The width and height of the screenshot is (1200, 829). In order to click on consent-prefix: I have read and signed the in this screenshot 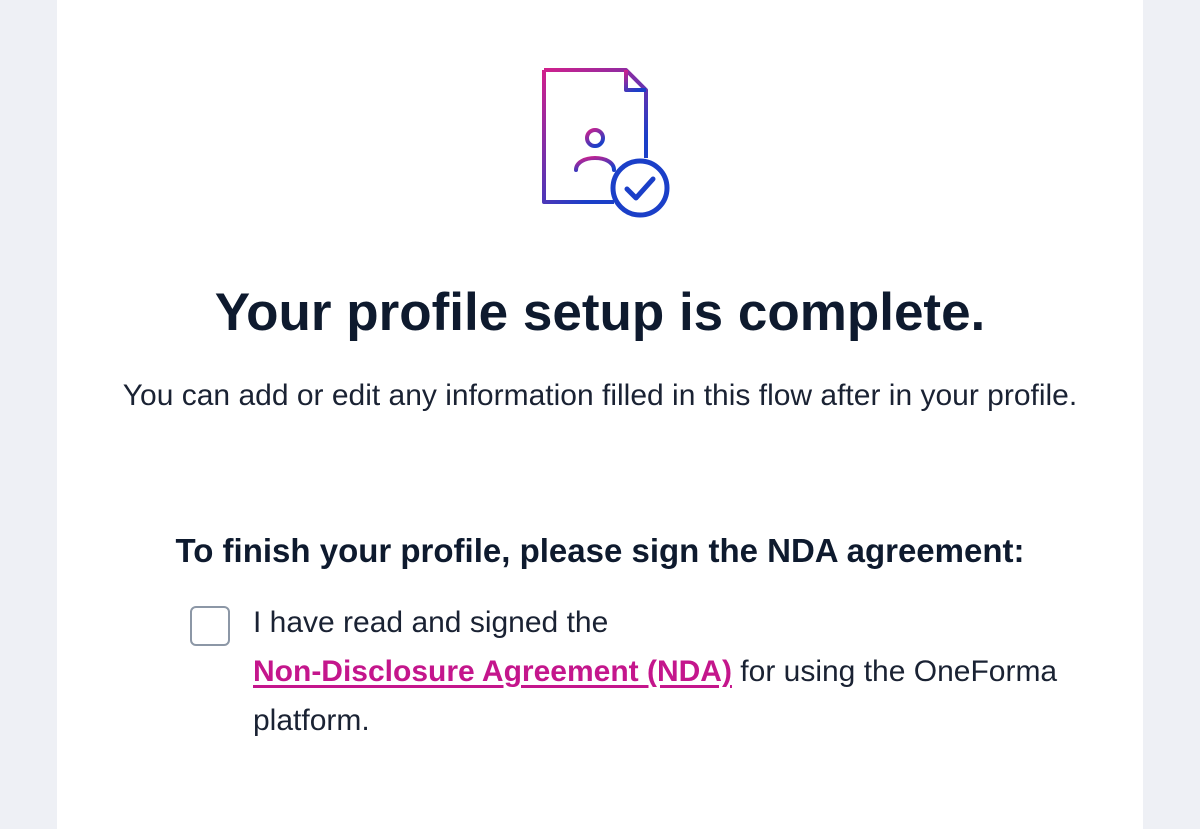, I will do `click(431, 622)`.